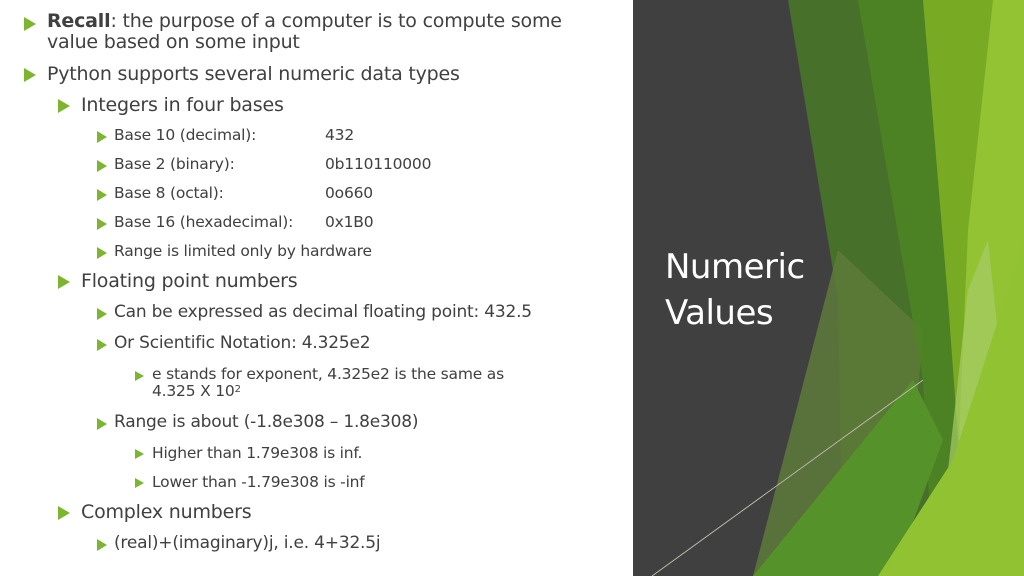 This screenshot has width=1024, height=576. Describe the element at coordinates (173, 42) in the screenshot. I see `recall-text-cont: value based on some input` at that location.